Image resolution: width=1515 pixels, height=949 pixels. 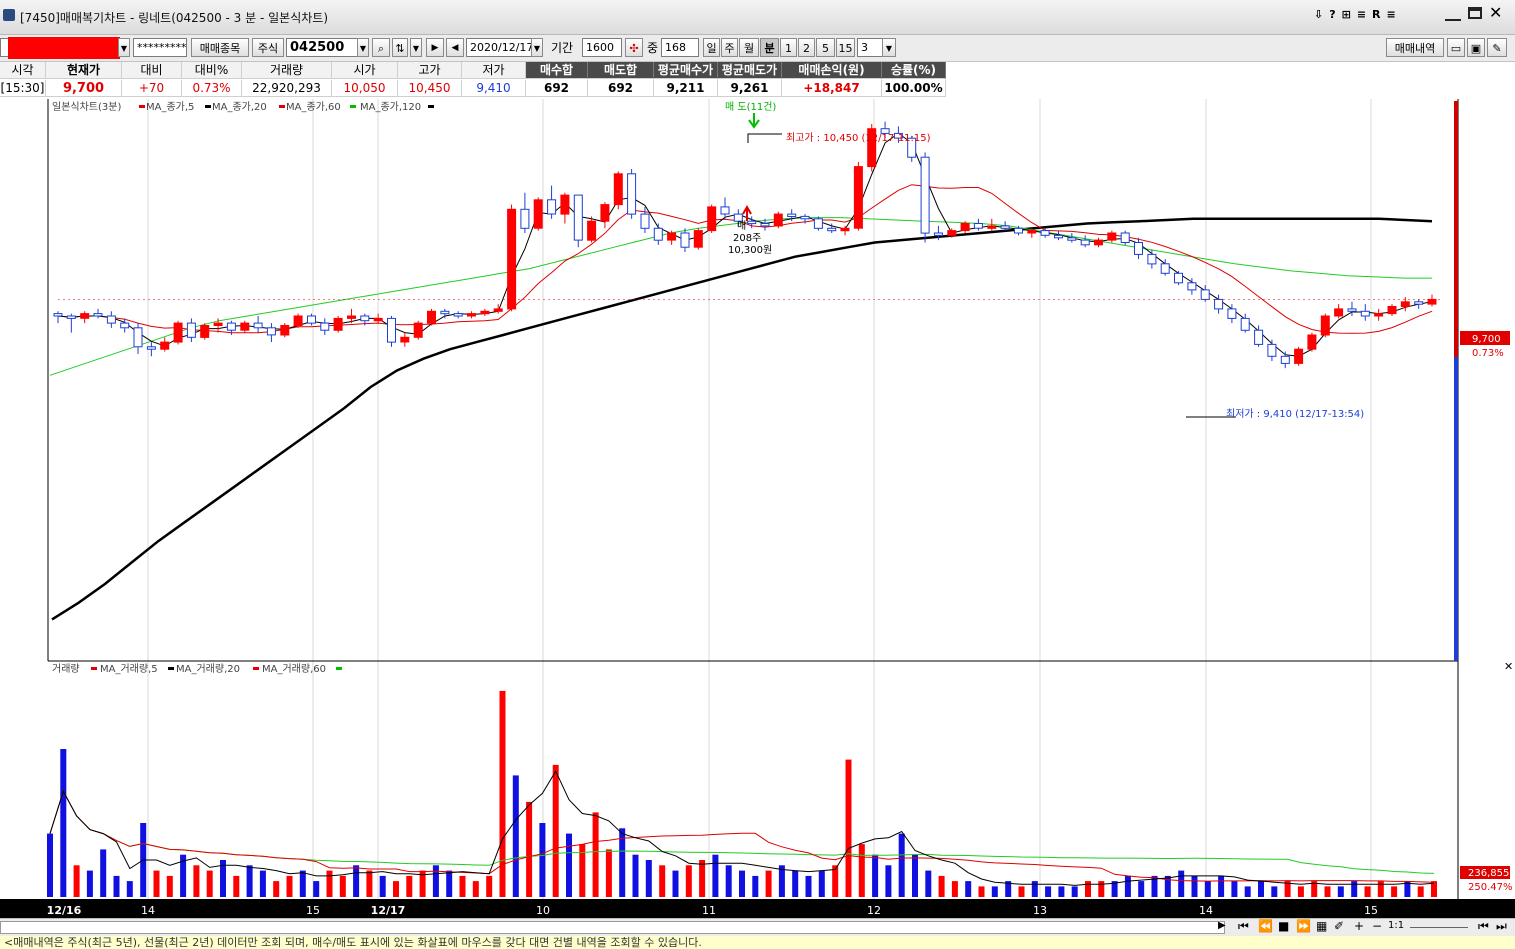 What do you see at coordinates (749, 47) in the screenshot?
I see `month-button: 월` at bounding box center [749, 47].